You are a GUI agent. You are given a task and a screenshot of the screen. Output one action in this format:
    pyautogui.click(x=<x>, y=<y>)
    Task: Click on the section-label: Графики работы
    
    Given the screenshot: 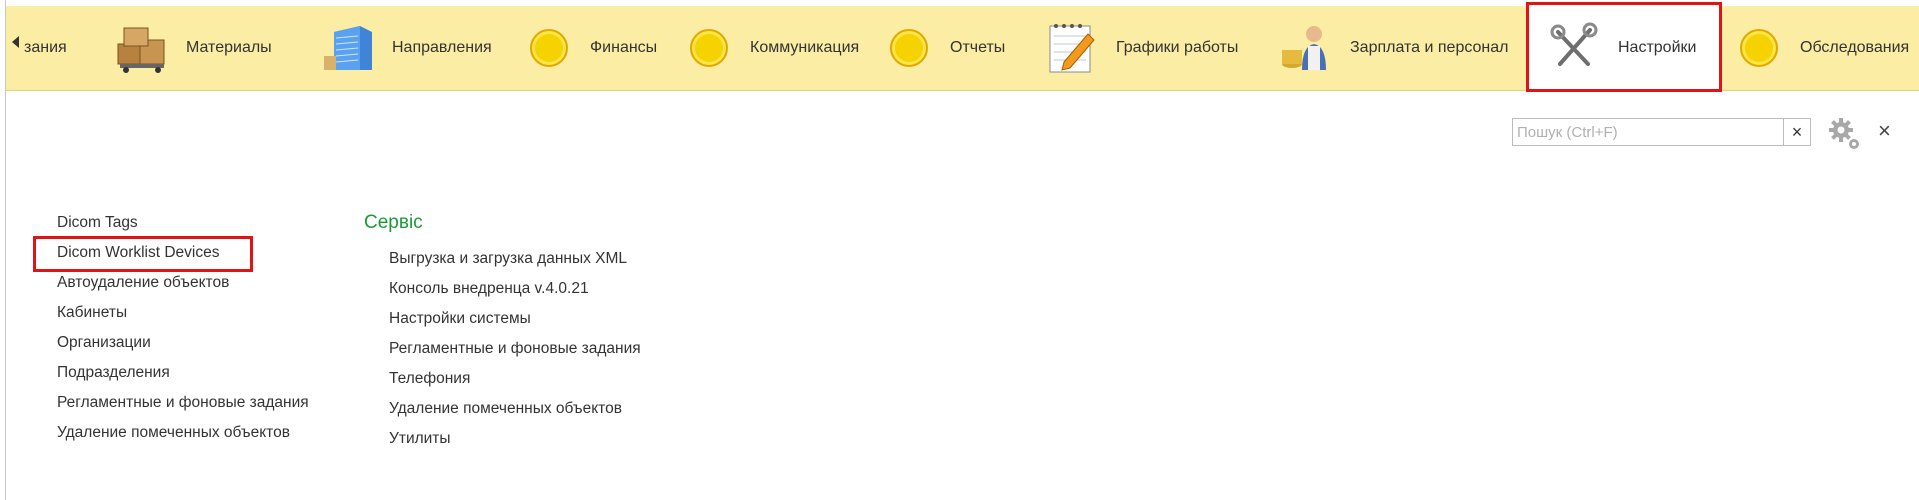 What is the action you would take?
    pyautogui.click(x=1177, y=47)
    